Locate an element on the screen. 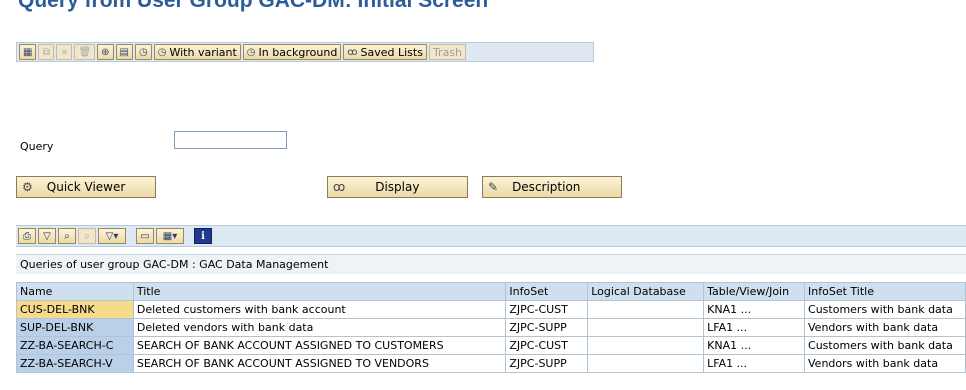  description-button: ✎ Description is located at coordinates (552, 187).